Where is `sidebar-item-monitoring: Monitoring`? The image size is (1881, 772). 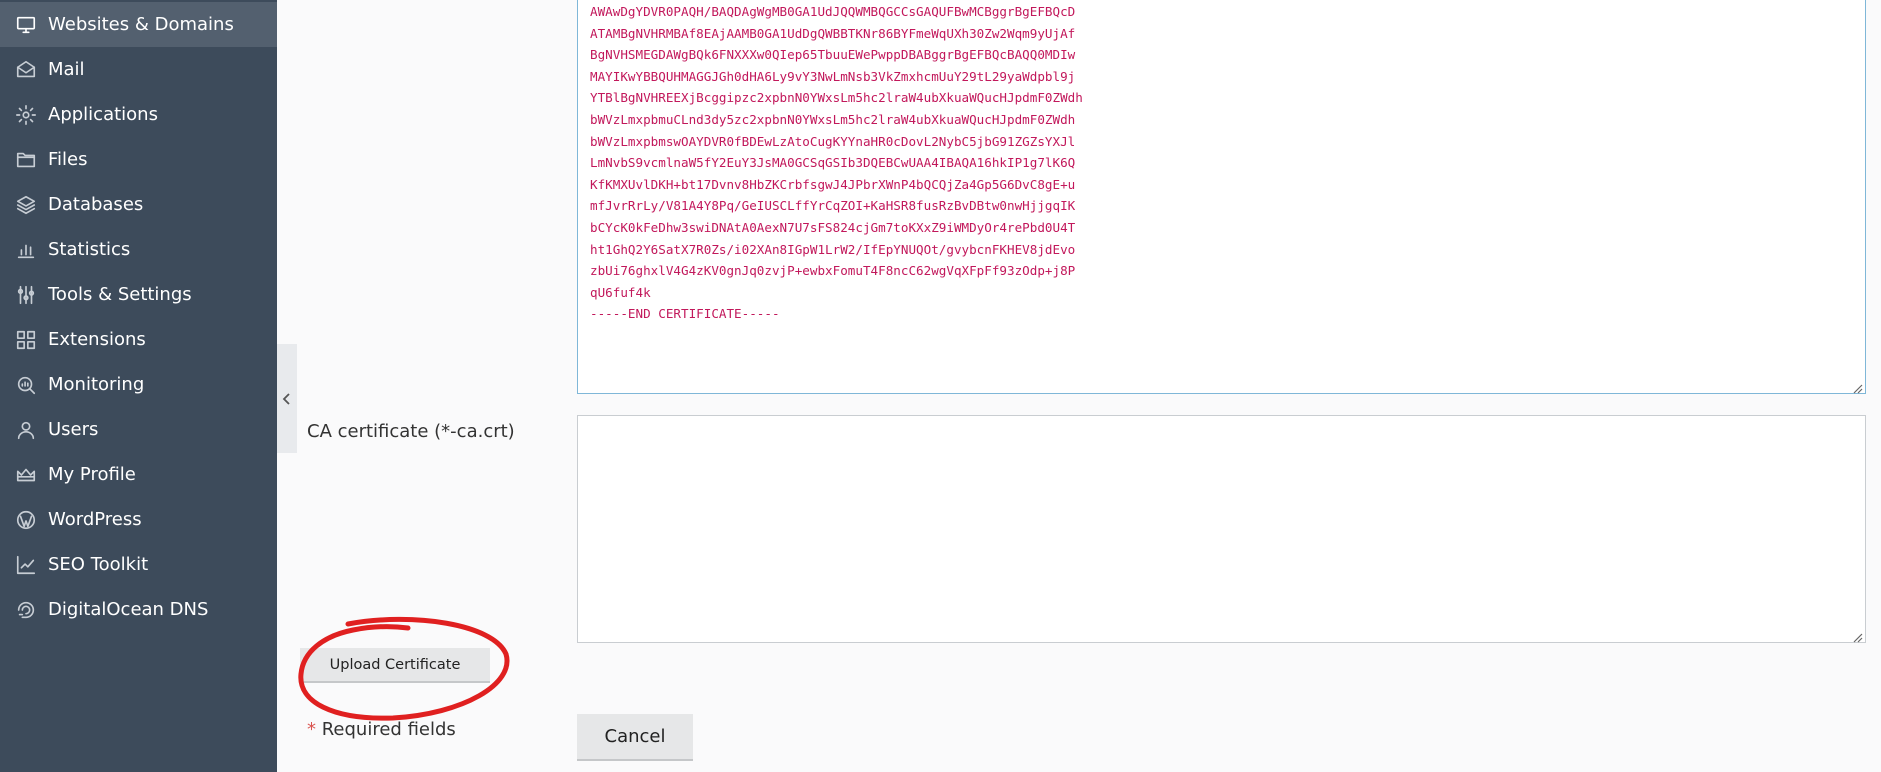
sidebar-item-monitoring: Monitoring is located at coordinates (138, 384).